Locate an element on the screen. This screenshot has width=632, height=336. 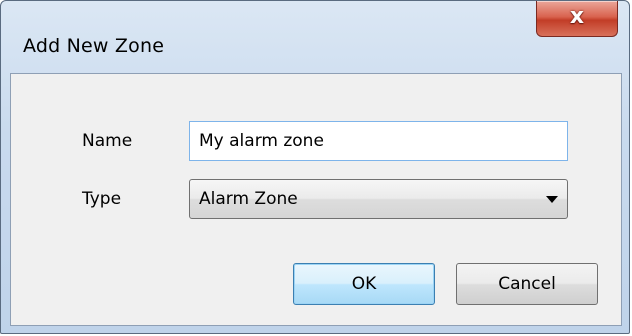
type-label: Type is located at coordinates (102, 199).